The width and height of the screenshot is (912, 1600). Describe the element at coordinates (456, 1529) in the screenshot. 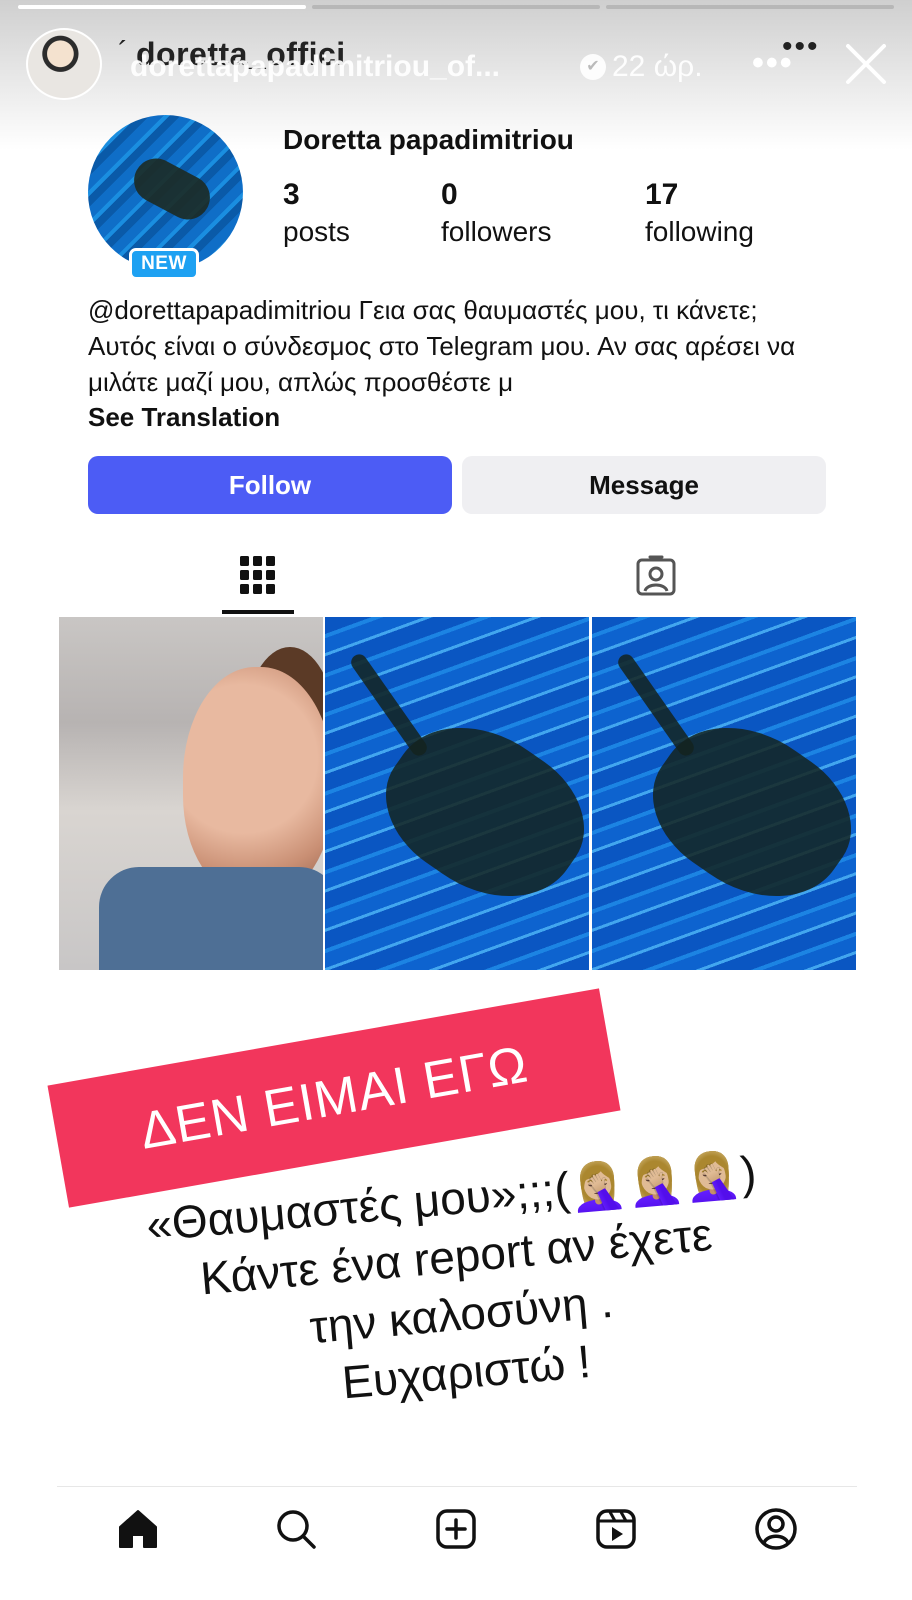

I see `create-icon` at that location.